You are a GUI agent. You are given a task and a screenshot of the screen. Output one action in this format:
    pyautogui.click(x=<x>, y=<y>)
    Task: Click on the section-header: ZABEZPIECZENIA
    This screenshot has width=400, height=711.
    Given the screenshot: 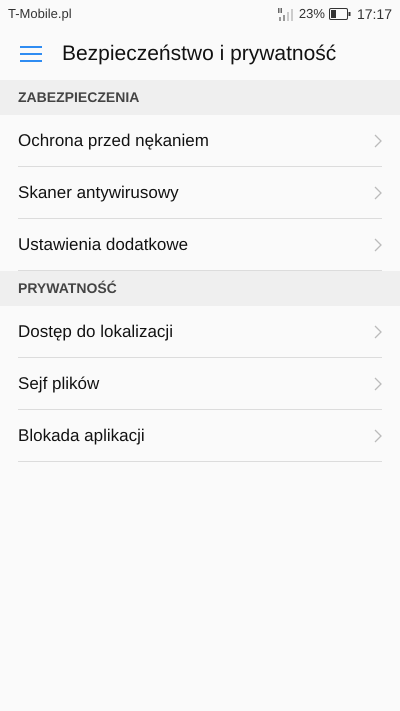 What is the action you would take?
    pyautogui.click(x=79, y=97)
    